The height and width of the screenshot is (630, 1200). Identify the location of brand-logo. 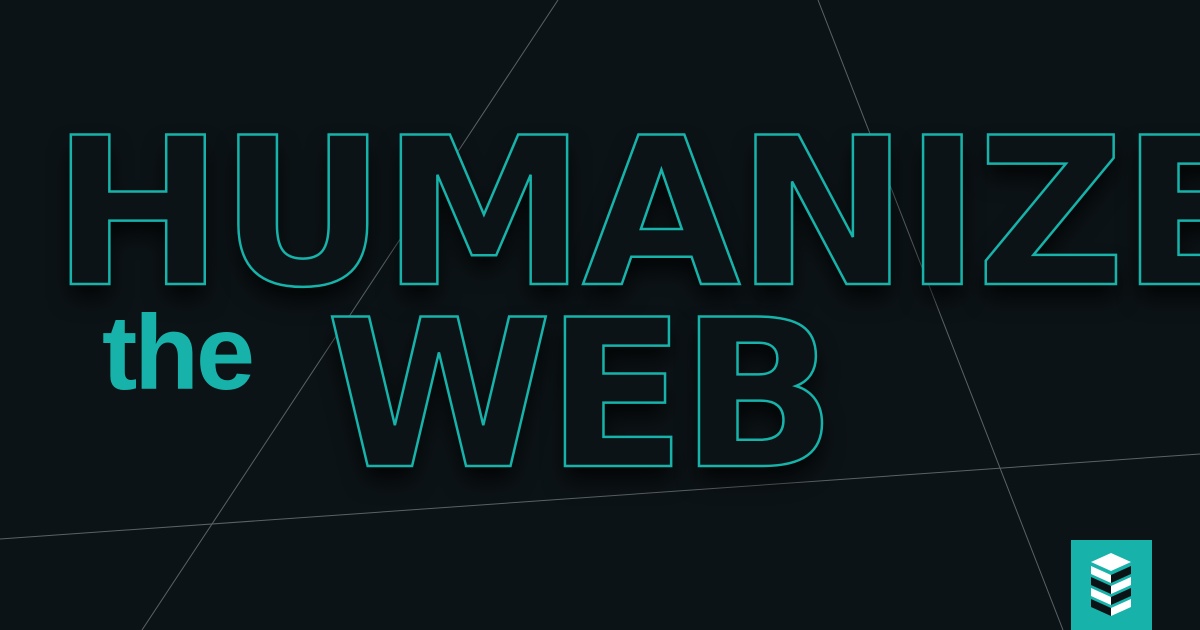
(1111, 585).